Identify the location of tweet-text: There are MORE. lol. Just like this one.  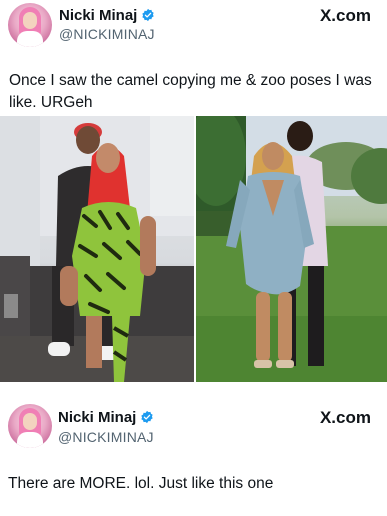
(141, 483).